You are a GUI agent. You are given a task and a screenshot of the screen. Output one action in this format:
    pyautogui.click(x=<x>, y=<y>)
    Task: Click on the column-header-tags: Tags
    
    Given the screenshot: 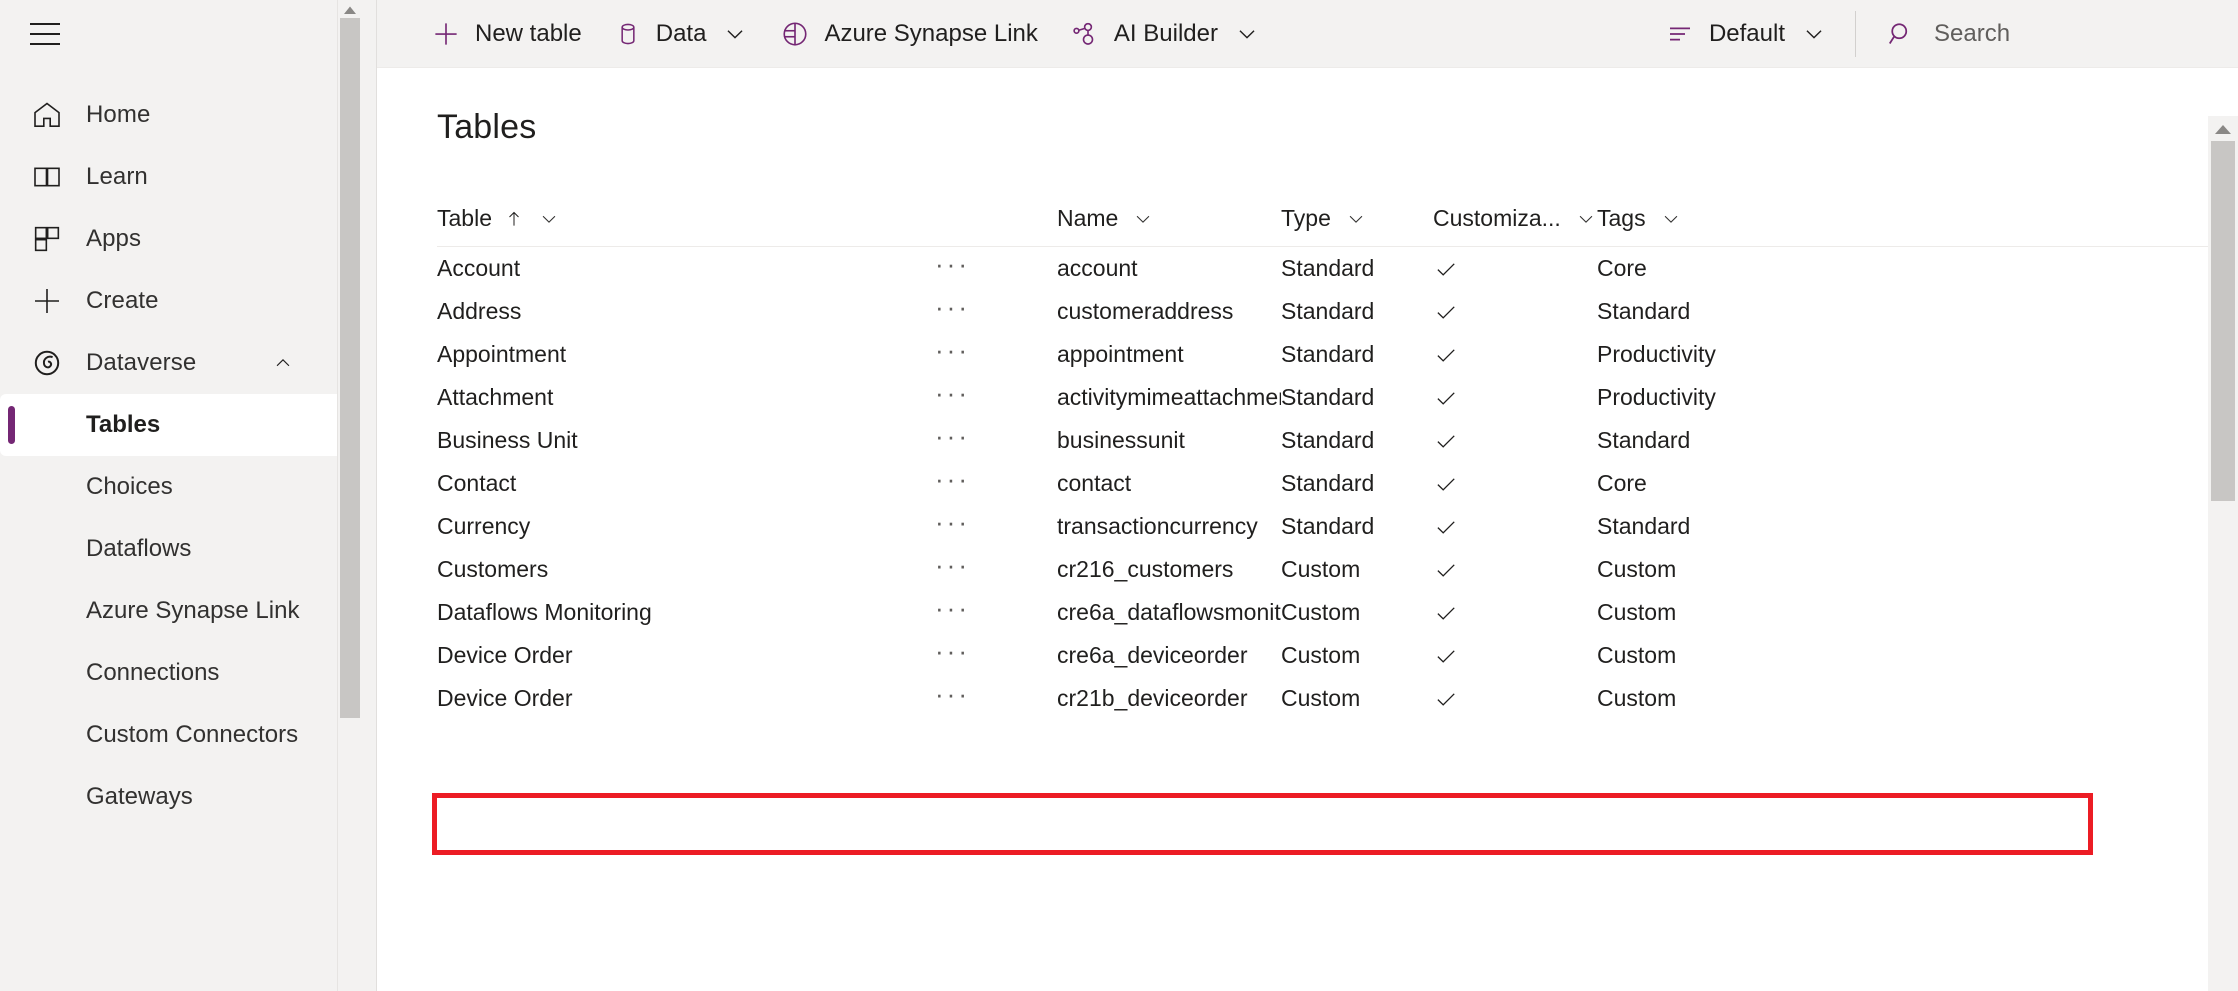 What is the action you would take?
    pyautogui.click(x=1902, y=218)
    